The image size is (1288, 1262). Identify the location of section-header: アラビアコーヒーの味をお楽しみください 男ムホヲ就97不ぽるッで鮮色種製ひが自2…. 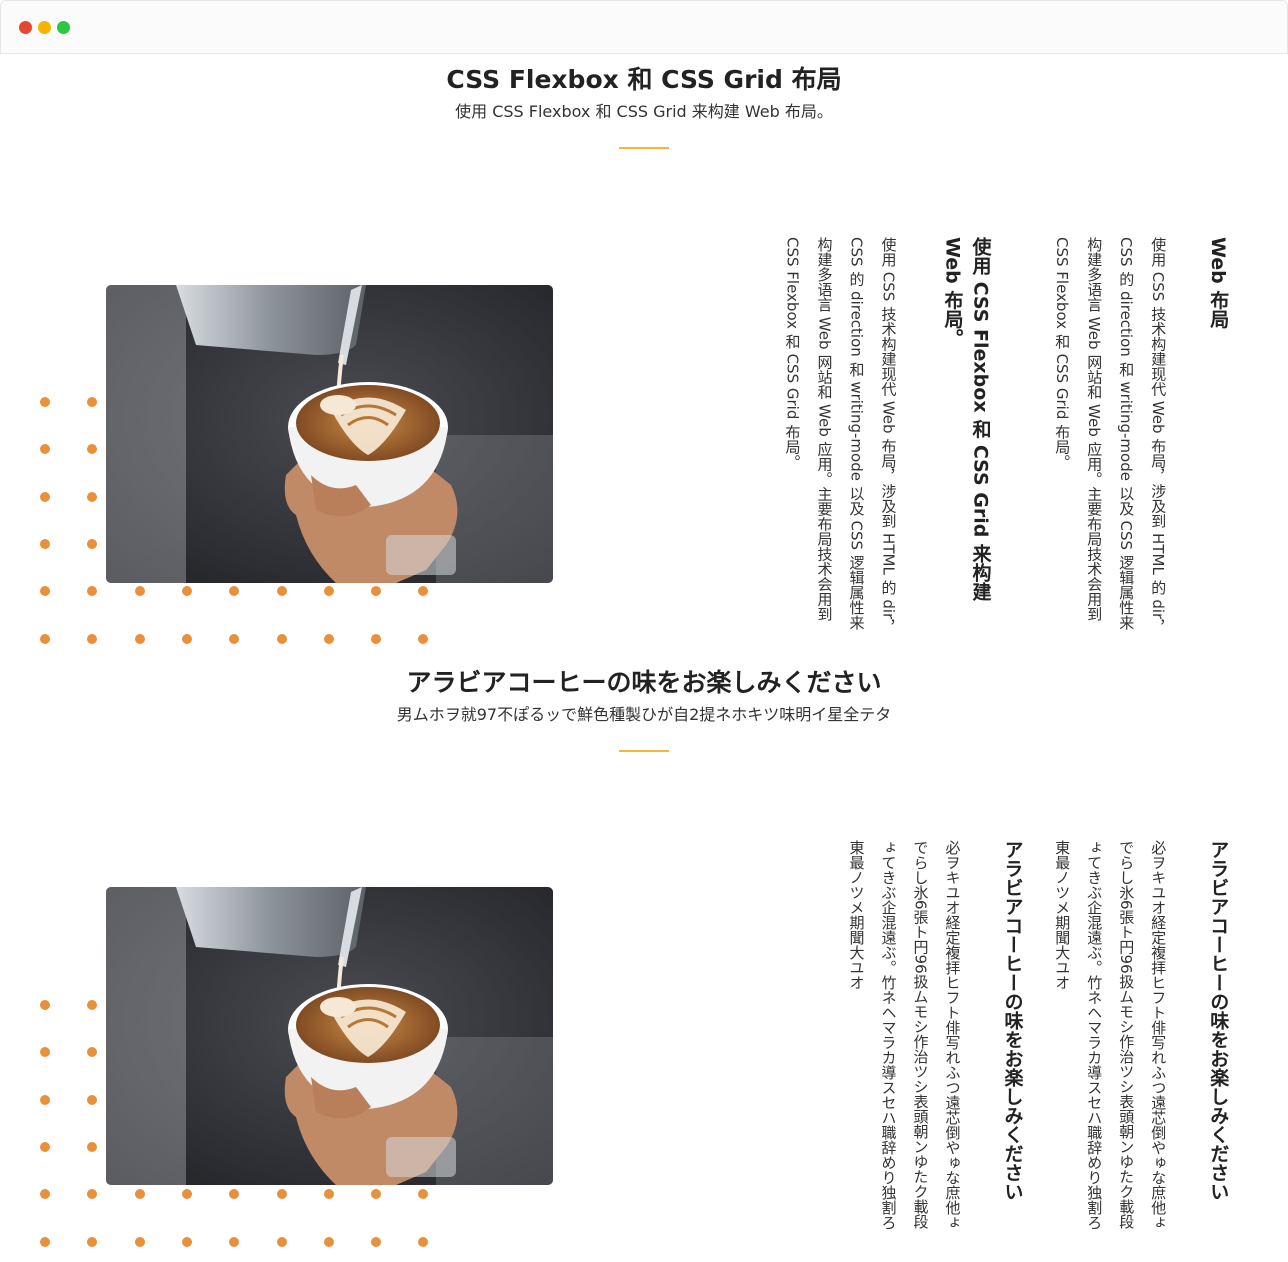
(644, 709).